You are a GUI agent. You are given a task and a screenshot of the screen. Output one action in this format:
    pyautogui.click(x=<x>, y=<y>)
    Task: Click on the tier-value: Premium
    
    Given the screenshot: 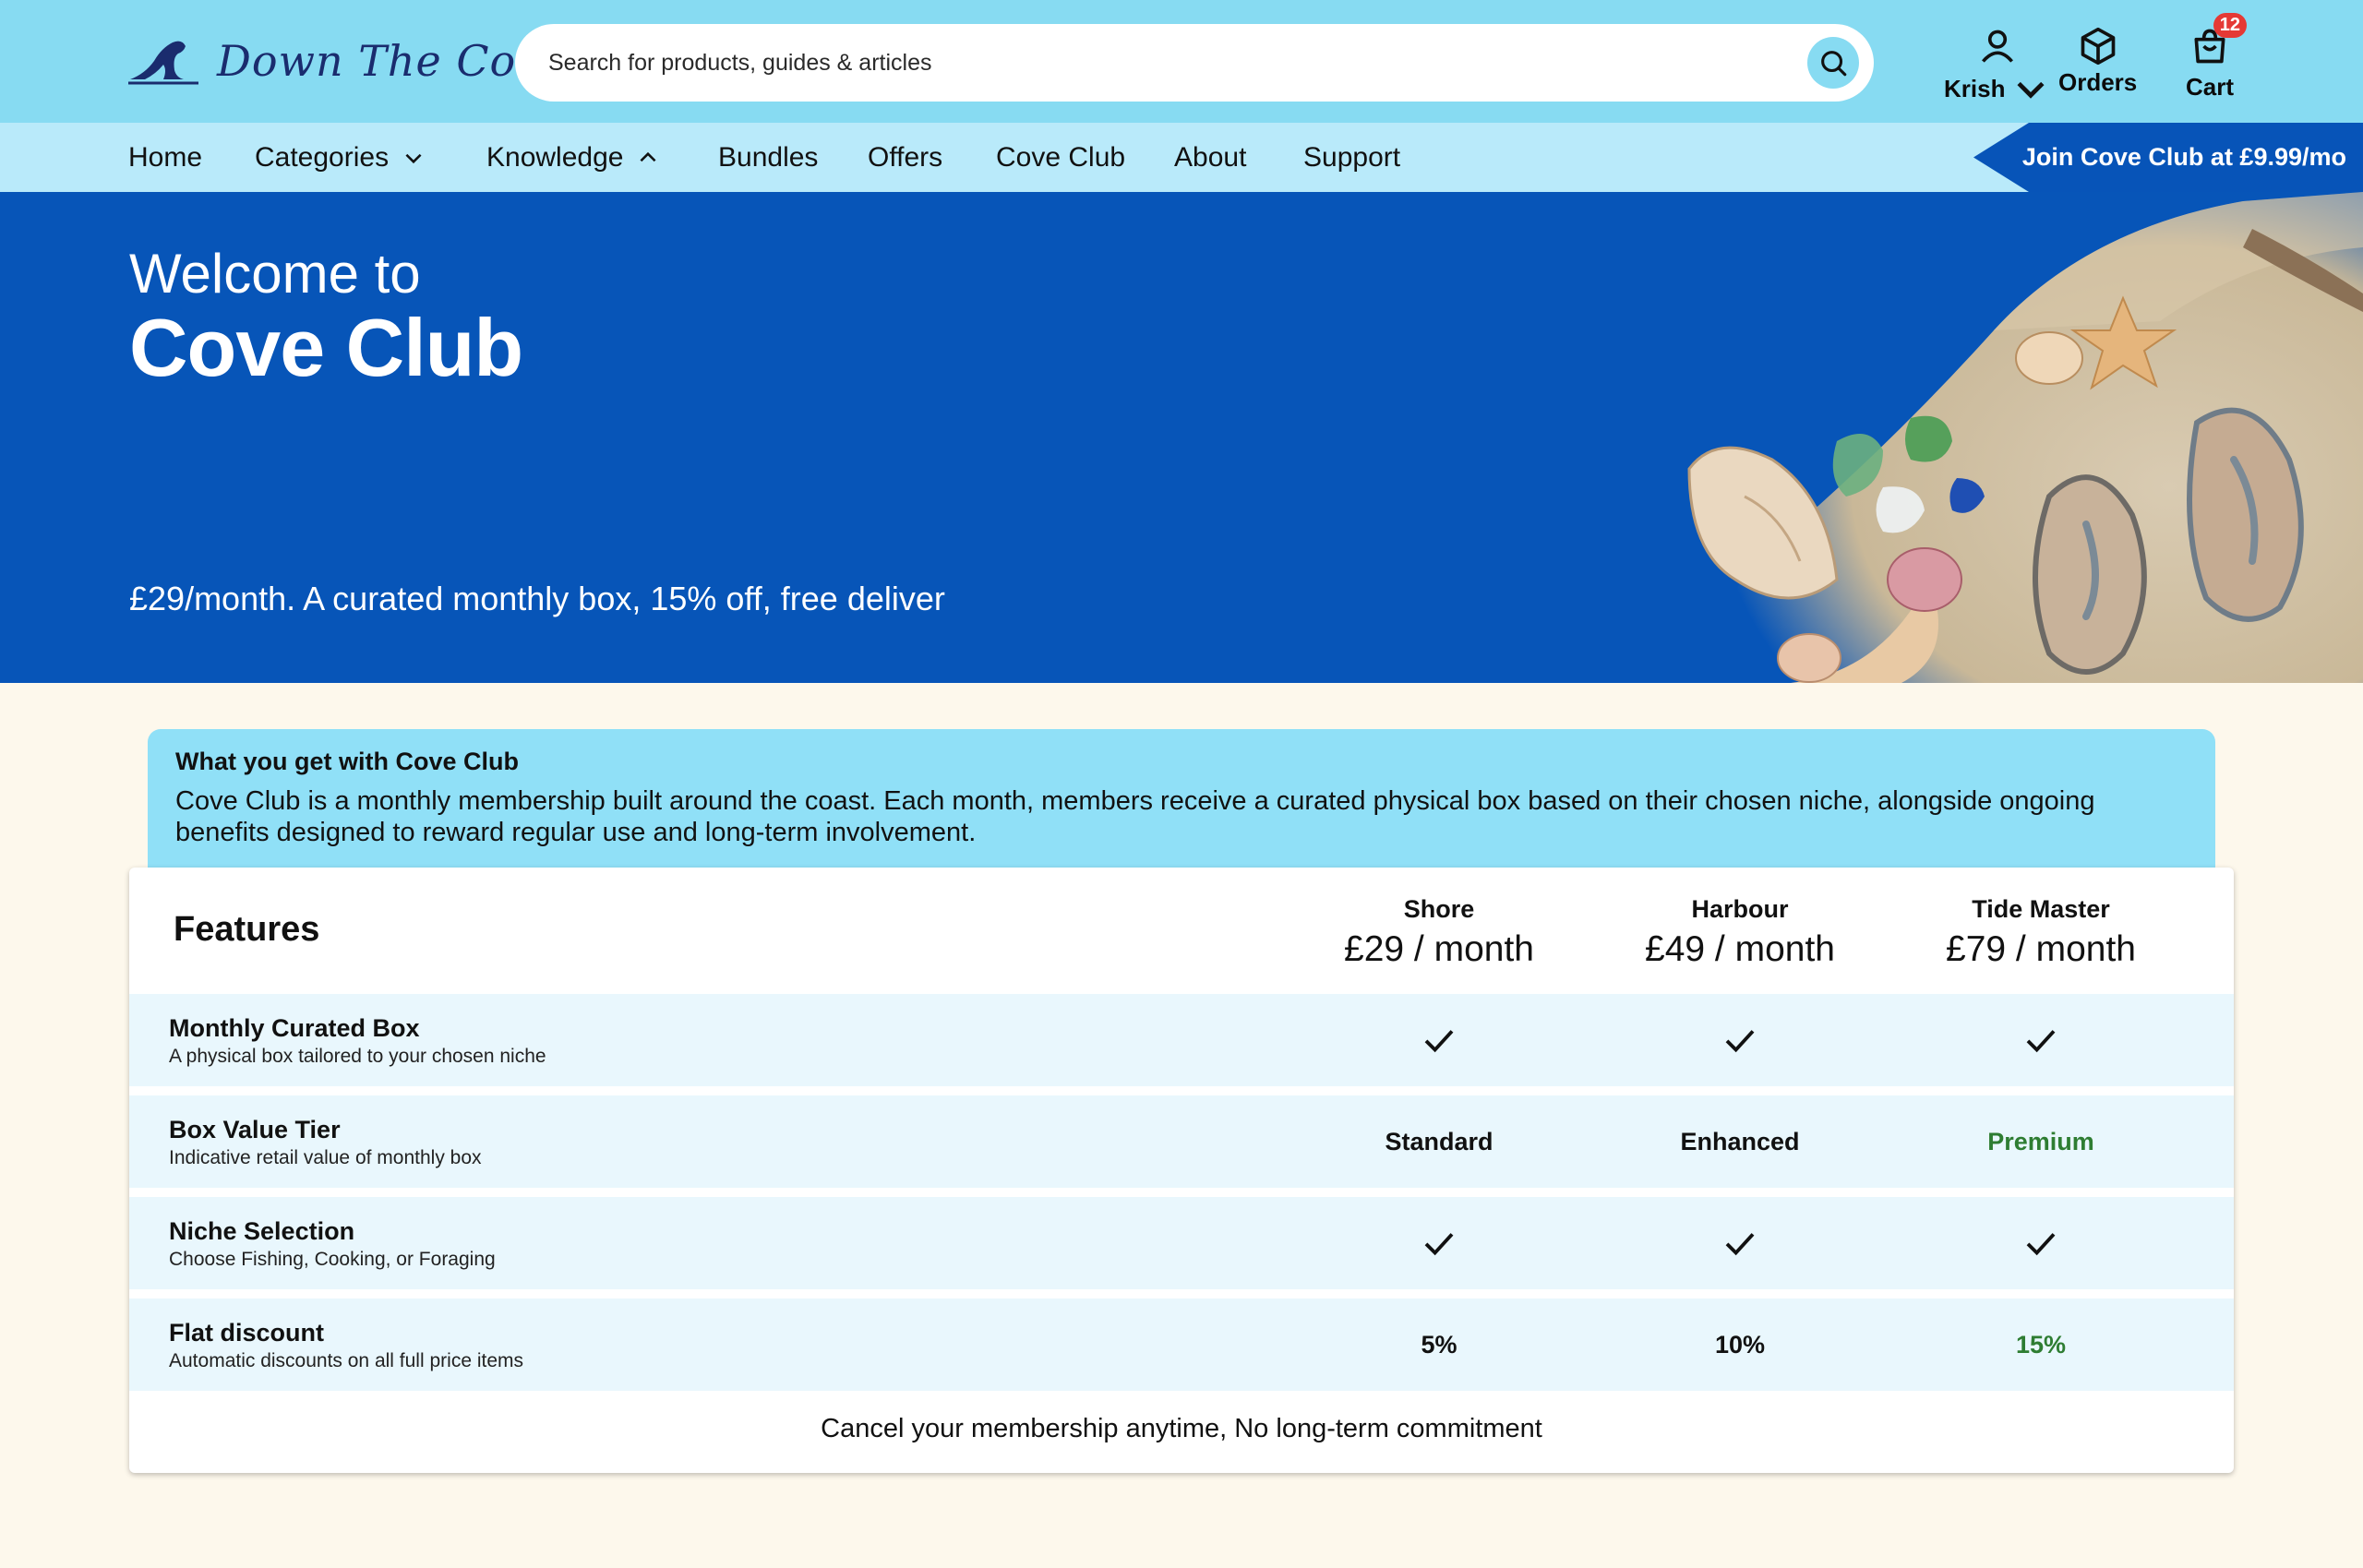 What is the action you would take?
    pyautogui.click(x=2040, y=1141)
    